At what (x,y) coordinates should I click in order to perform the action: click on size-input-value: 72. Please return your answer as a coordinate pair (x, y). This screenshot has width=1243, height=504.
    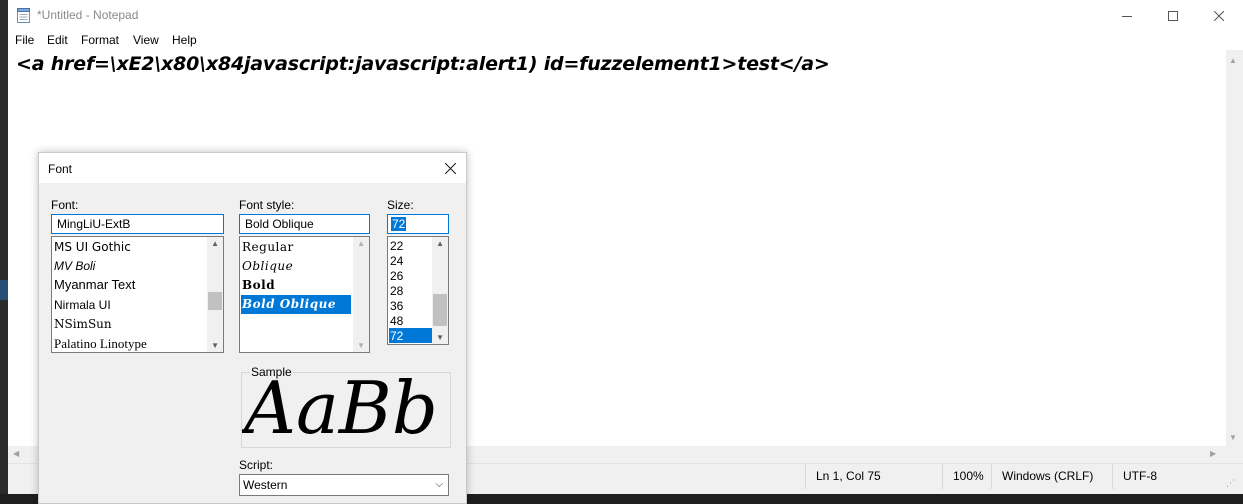
    Looking at the image, I should click on (399, 224).